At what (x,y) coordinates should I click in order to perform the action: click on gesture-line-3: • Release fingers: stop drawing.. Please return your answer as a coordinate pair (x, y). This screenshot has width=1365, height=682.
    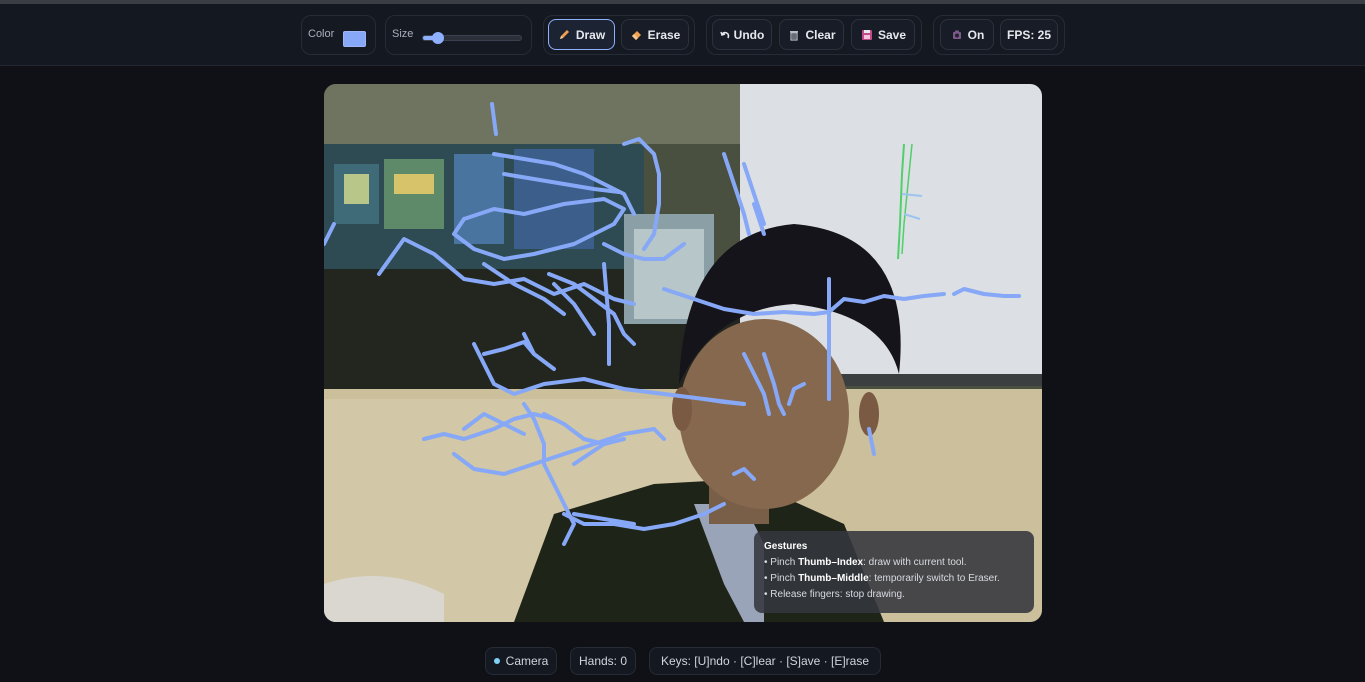
    Looking at the image, I should click on (834, 594).